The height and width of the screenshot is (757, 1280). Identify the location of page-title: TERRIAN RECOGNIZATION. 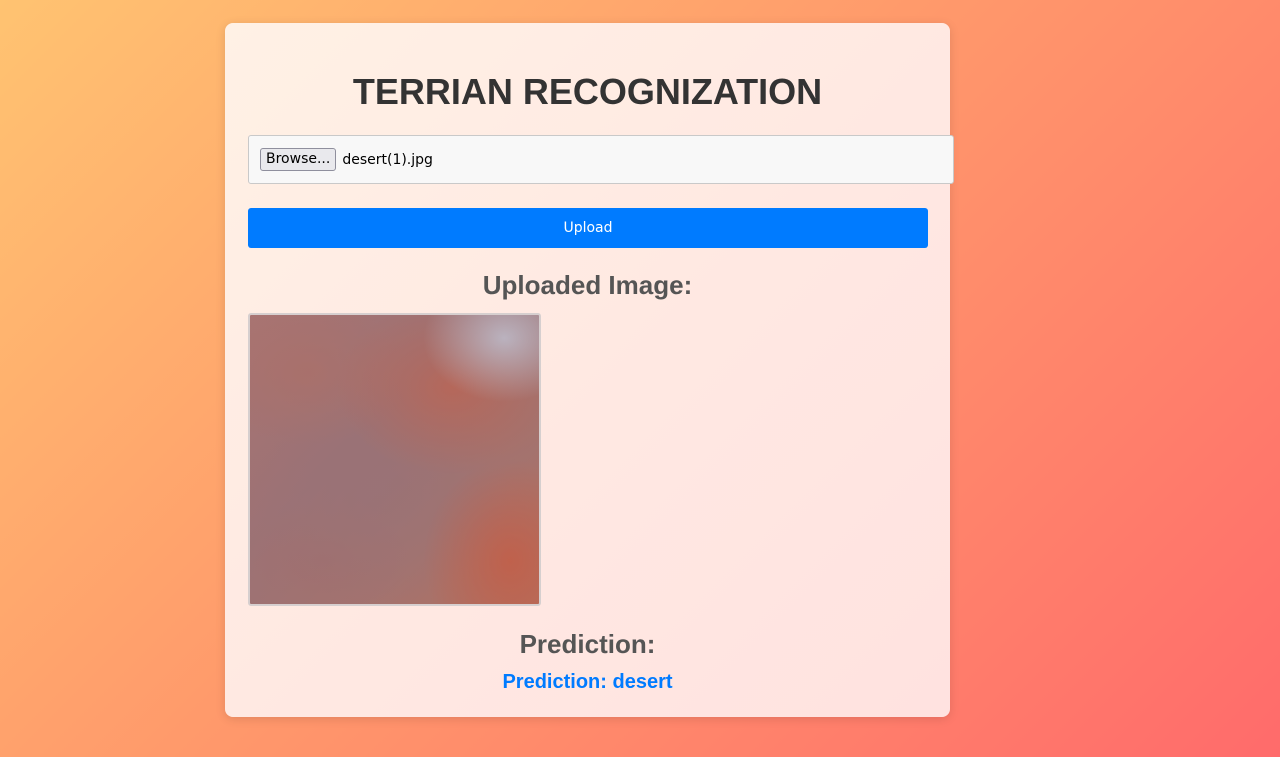
(587, 91).